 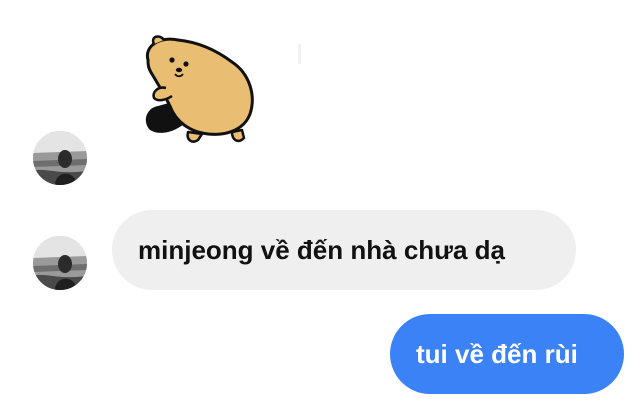 I want to click on incoming-message-text: minjeong về đến nhà chưa dạ, so click(x=322, y=249).